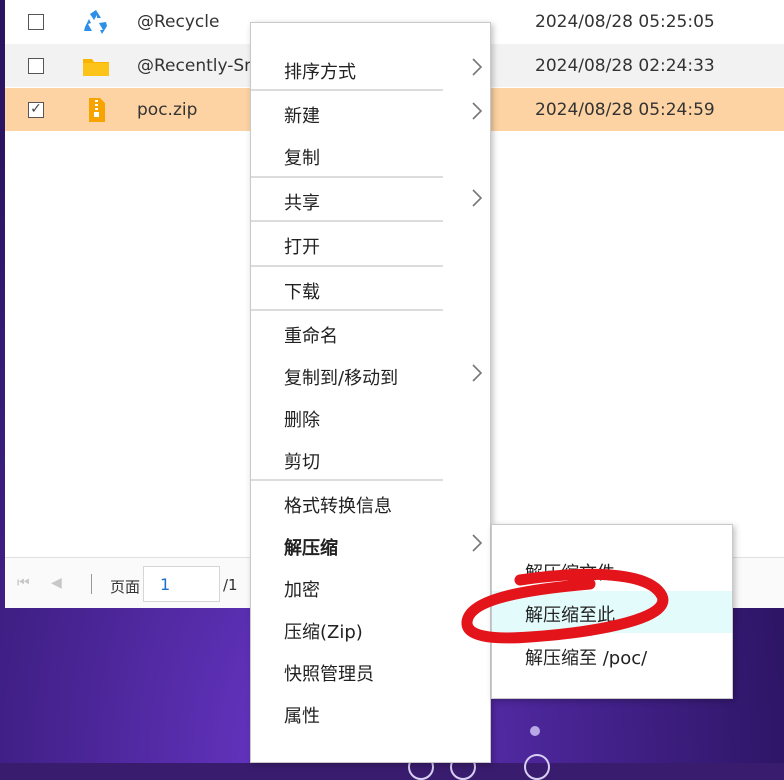 Image resolution: width=784 pixels, height=780 pixels. Describe the element at coordinates (201, 66) in the screenshot. I see `file-name: @Recently-Sna` at that location.